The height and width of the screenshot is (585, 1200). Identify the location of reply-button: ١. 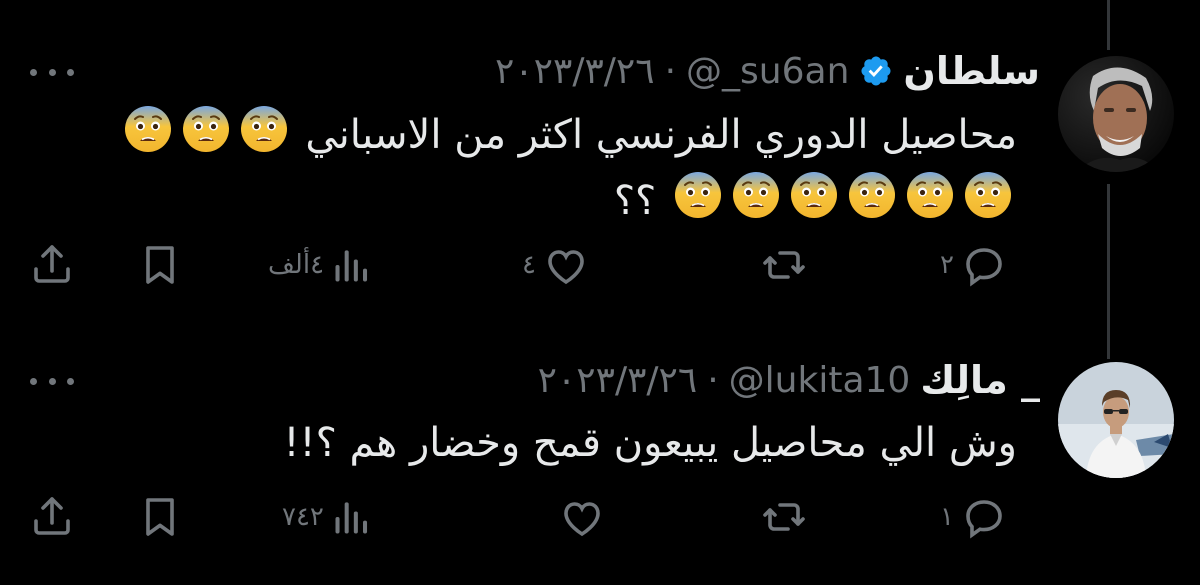
(974, 517).